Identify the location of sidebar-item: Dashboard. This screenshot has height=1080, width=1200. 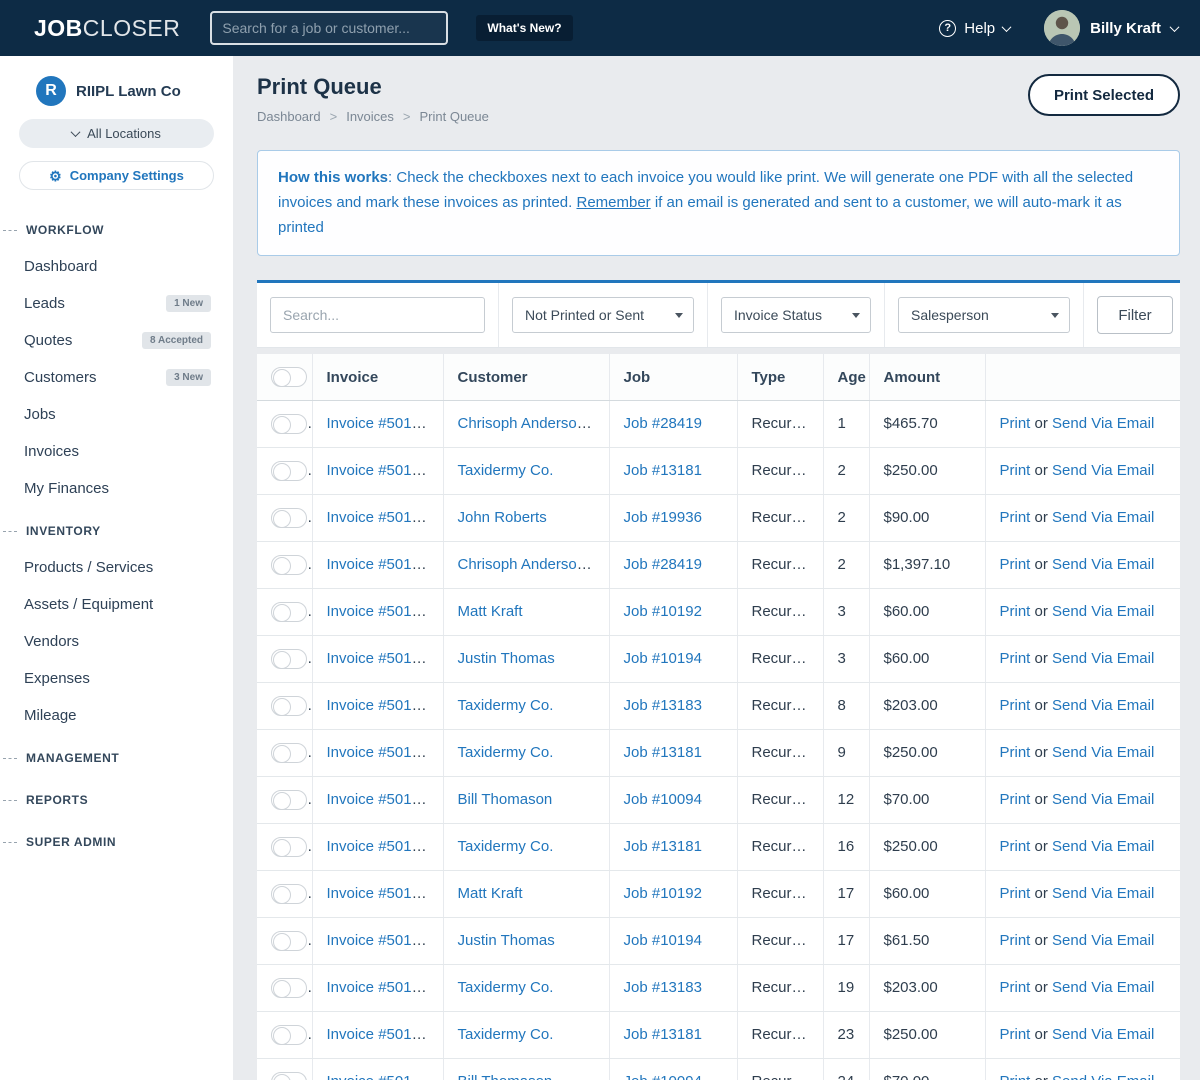
(116, 266).